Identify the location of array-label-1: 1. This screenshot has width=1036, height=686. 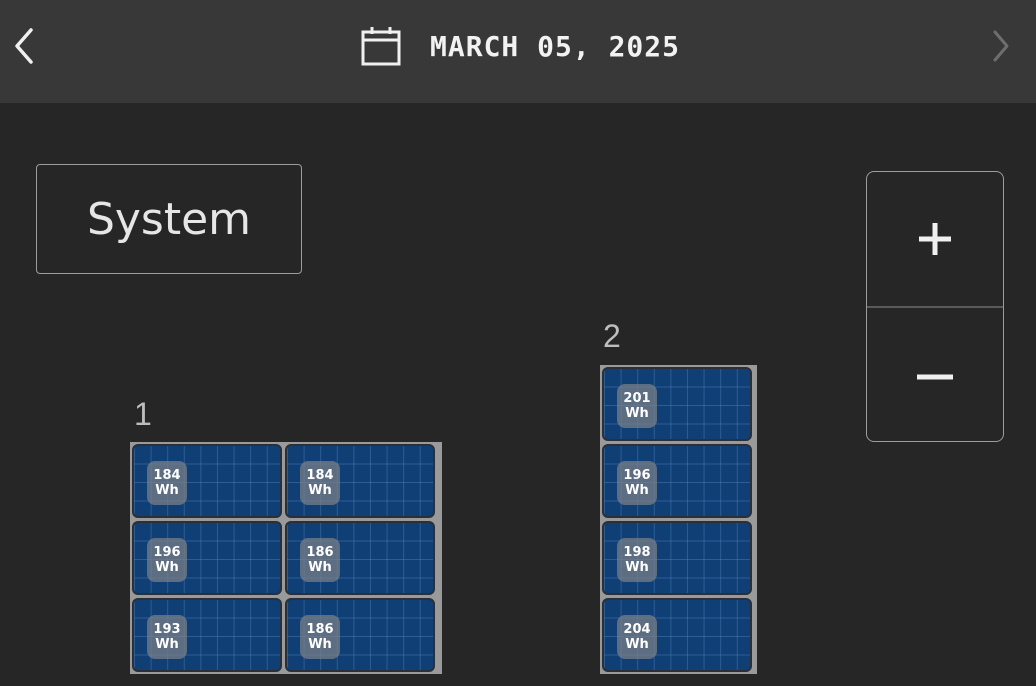
(143, 414).